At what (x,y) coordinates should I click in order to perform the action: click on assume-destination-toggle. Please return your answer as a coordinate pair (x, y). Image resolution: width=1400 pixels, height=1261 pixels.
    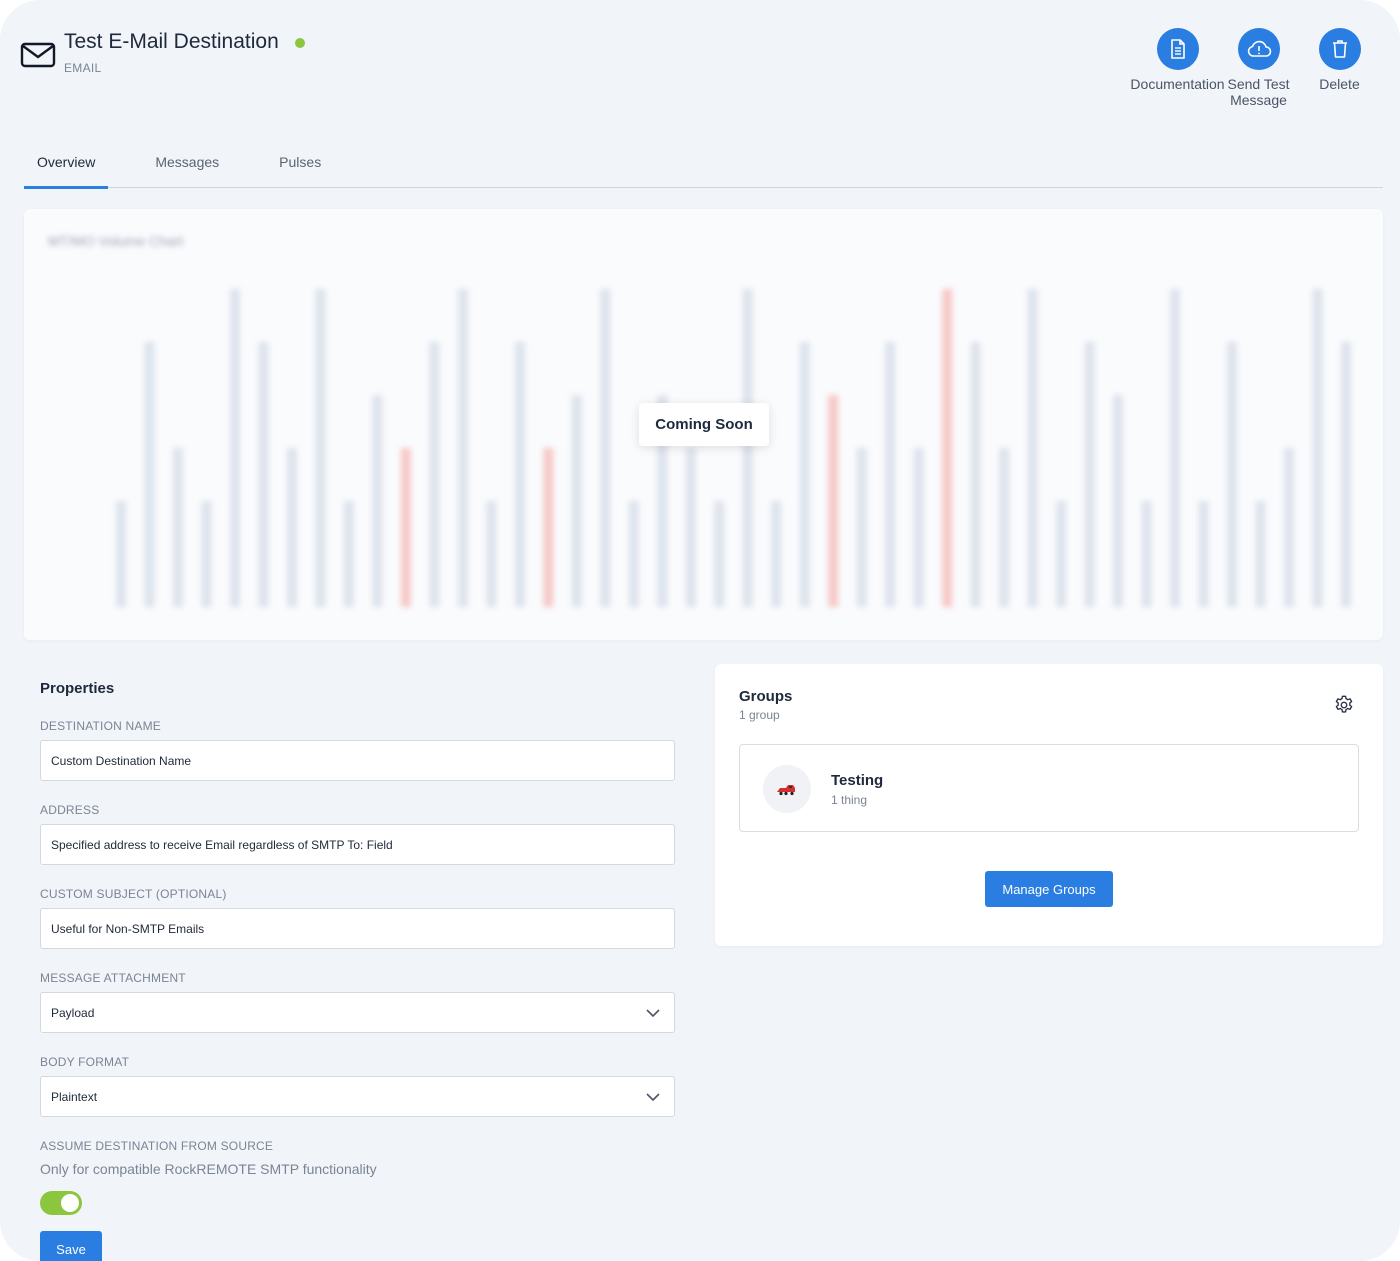
    Looking at the image, I should click on (61, 1203).